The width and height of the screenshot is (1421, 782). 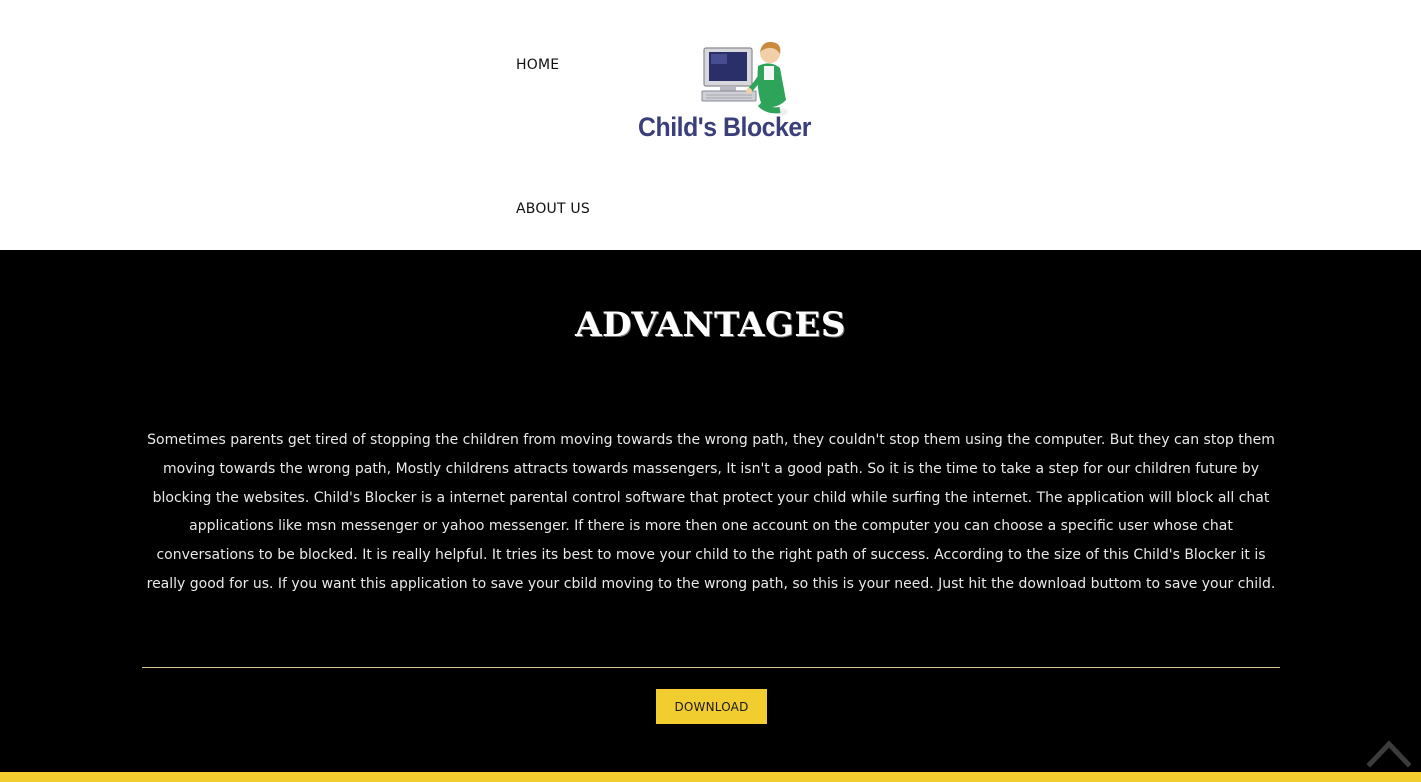 What do you see at coordinates (711, 706) in the screenshot?
I see `download-button: DOWNLOAD` at bounding box center [711, 706].